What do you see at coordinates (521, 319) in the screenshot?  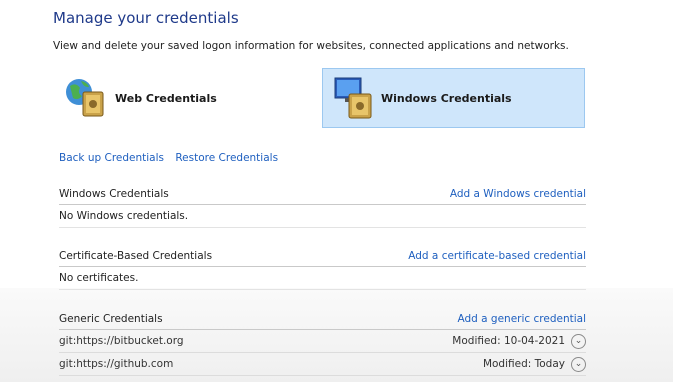 I see `add-generic-credential-link: Add a generic credential` at bounding box center [521, 319].